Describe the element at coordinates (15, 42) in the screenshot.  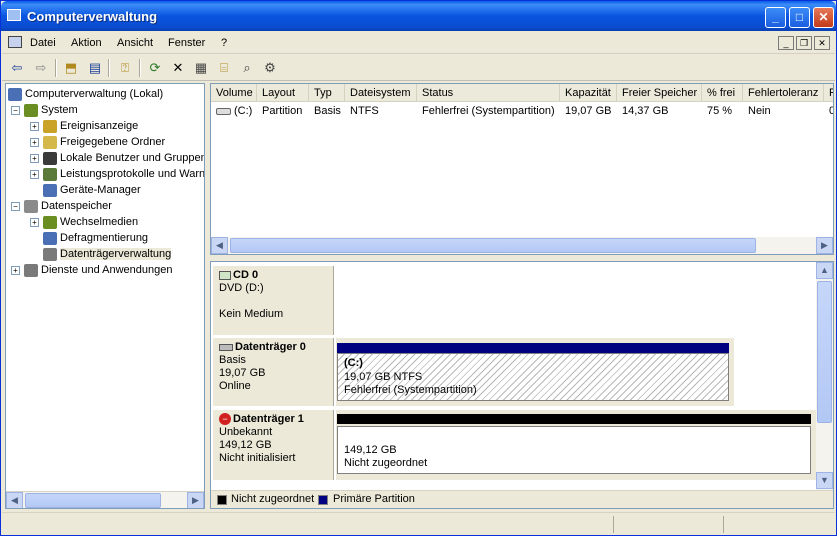
I see `mmc-icon` at that location.